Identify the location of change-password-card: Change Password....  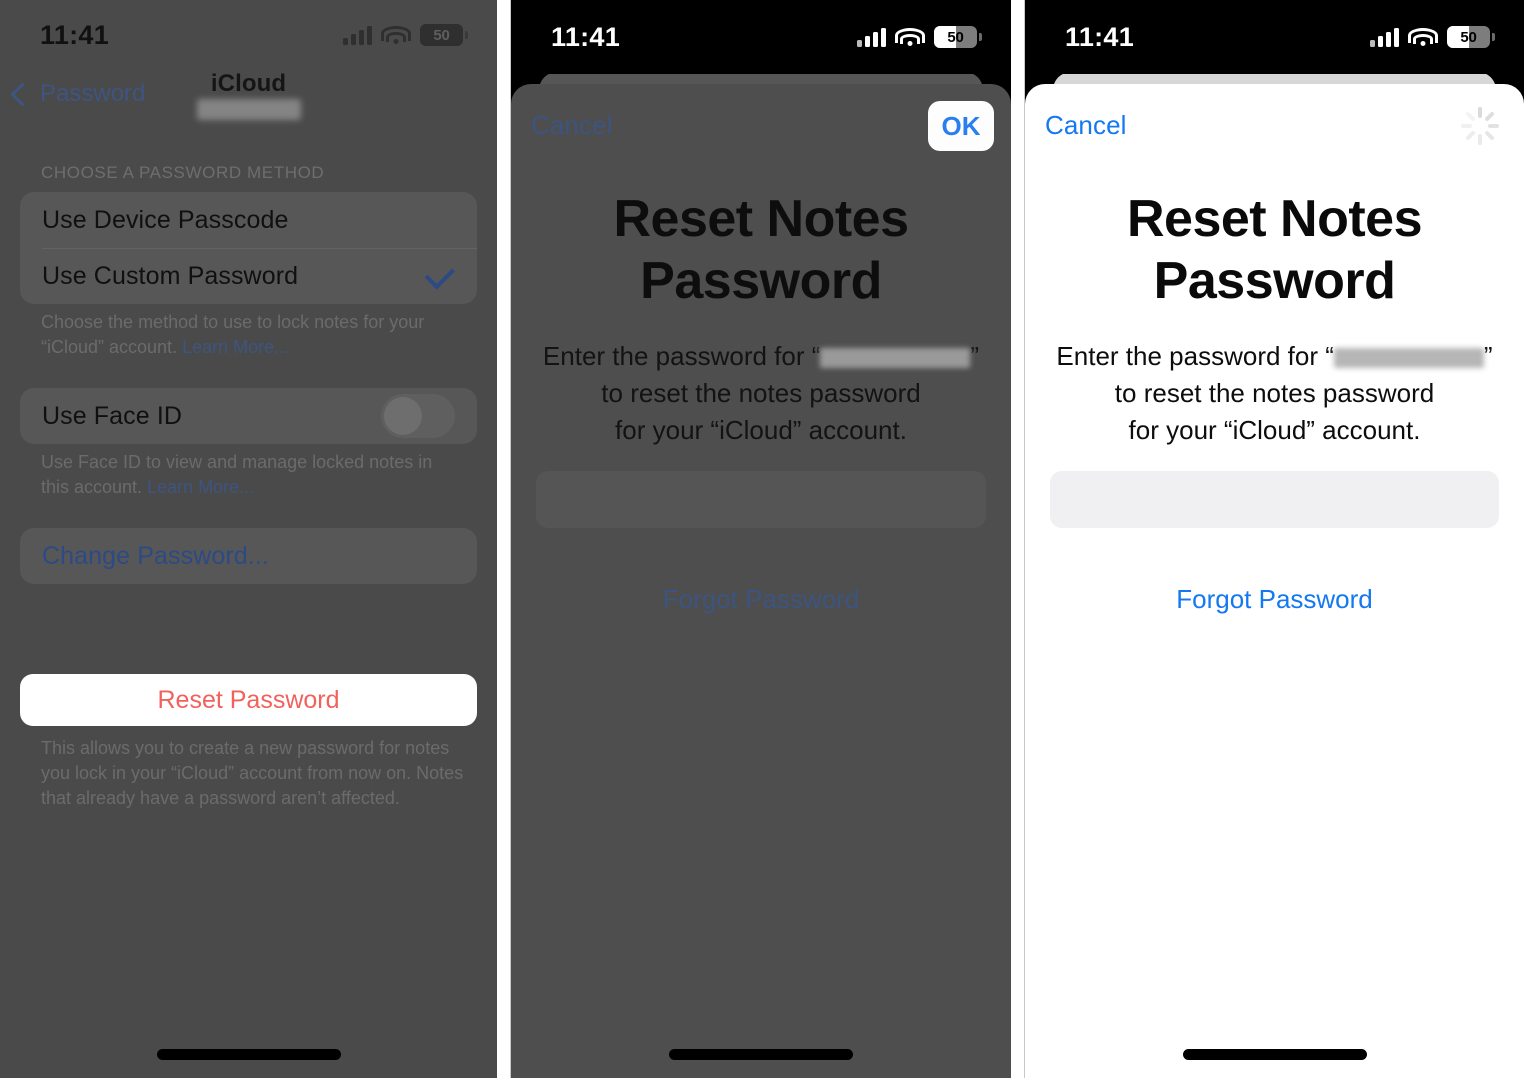
(248, 556).